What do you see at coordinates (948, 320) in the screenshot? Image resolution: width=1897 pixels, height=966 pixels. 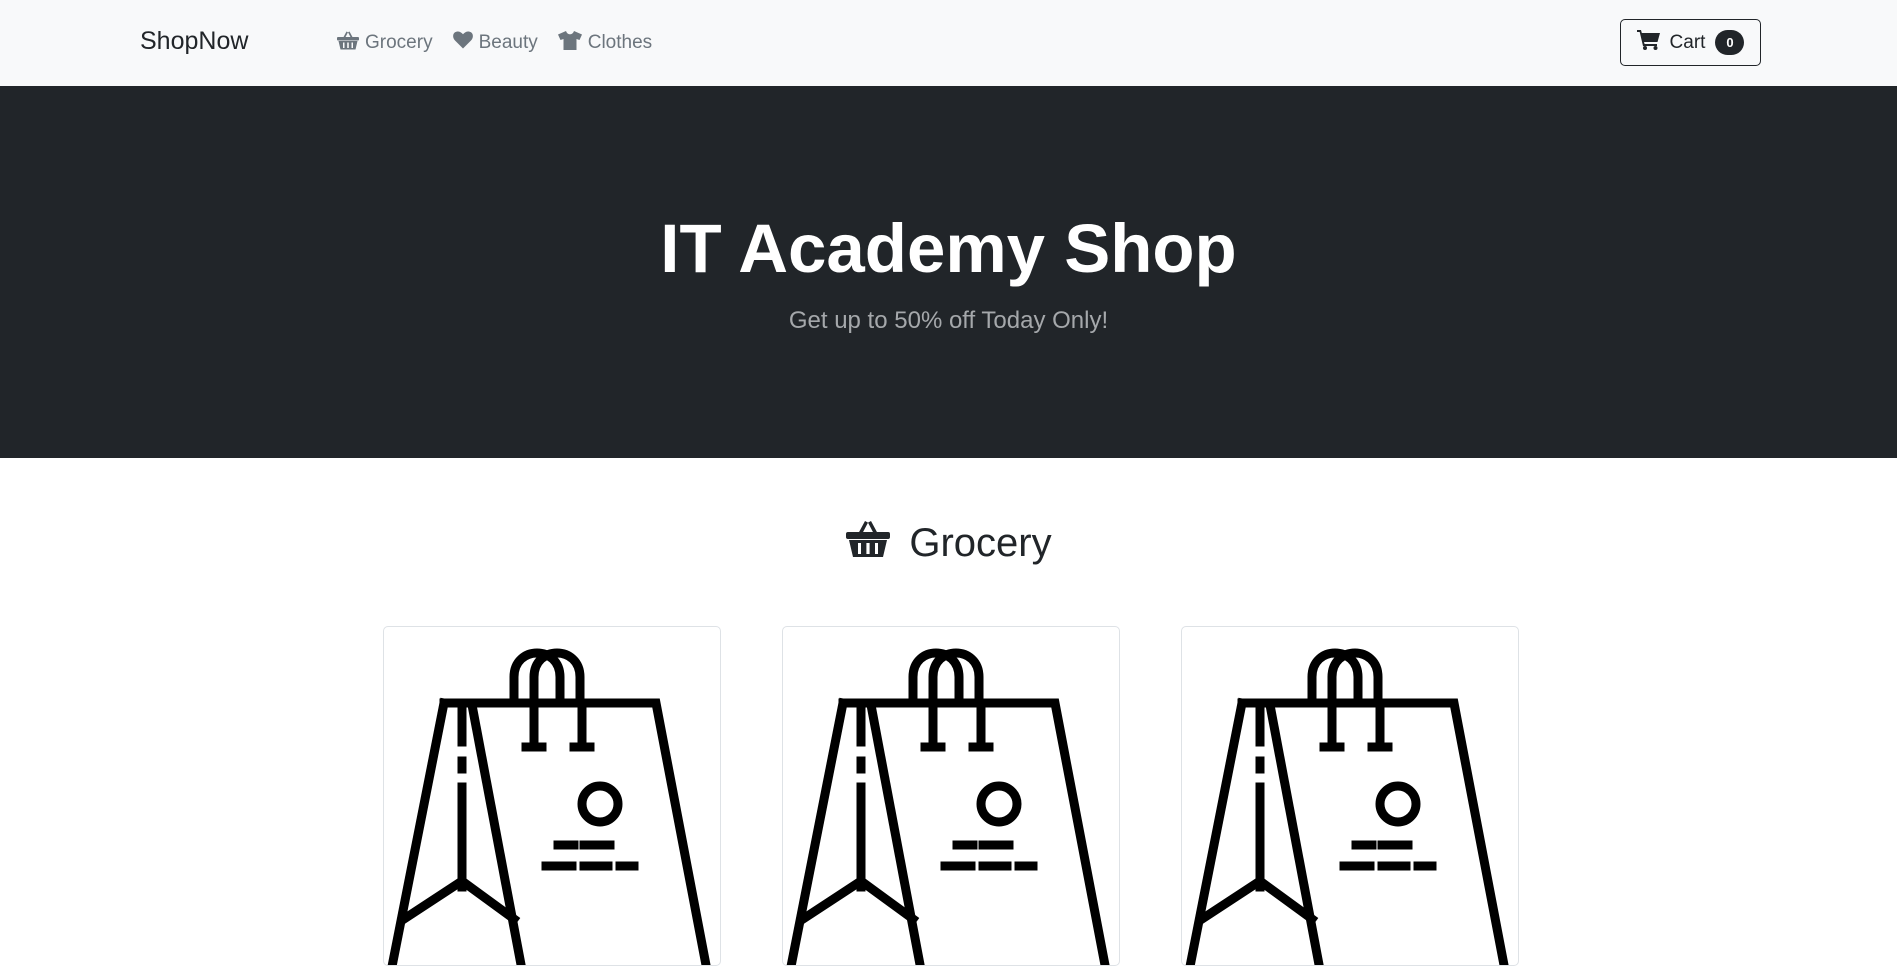 I see `hero-subtitle: Get up to 50% off Today Only!` at bounding box center [948, 320].